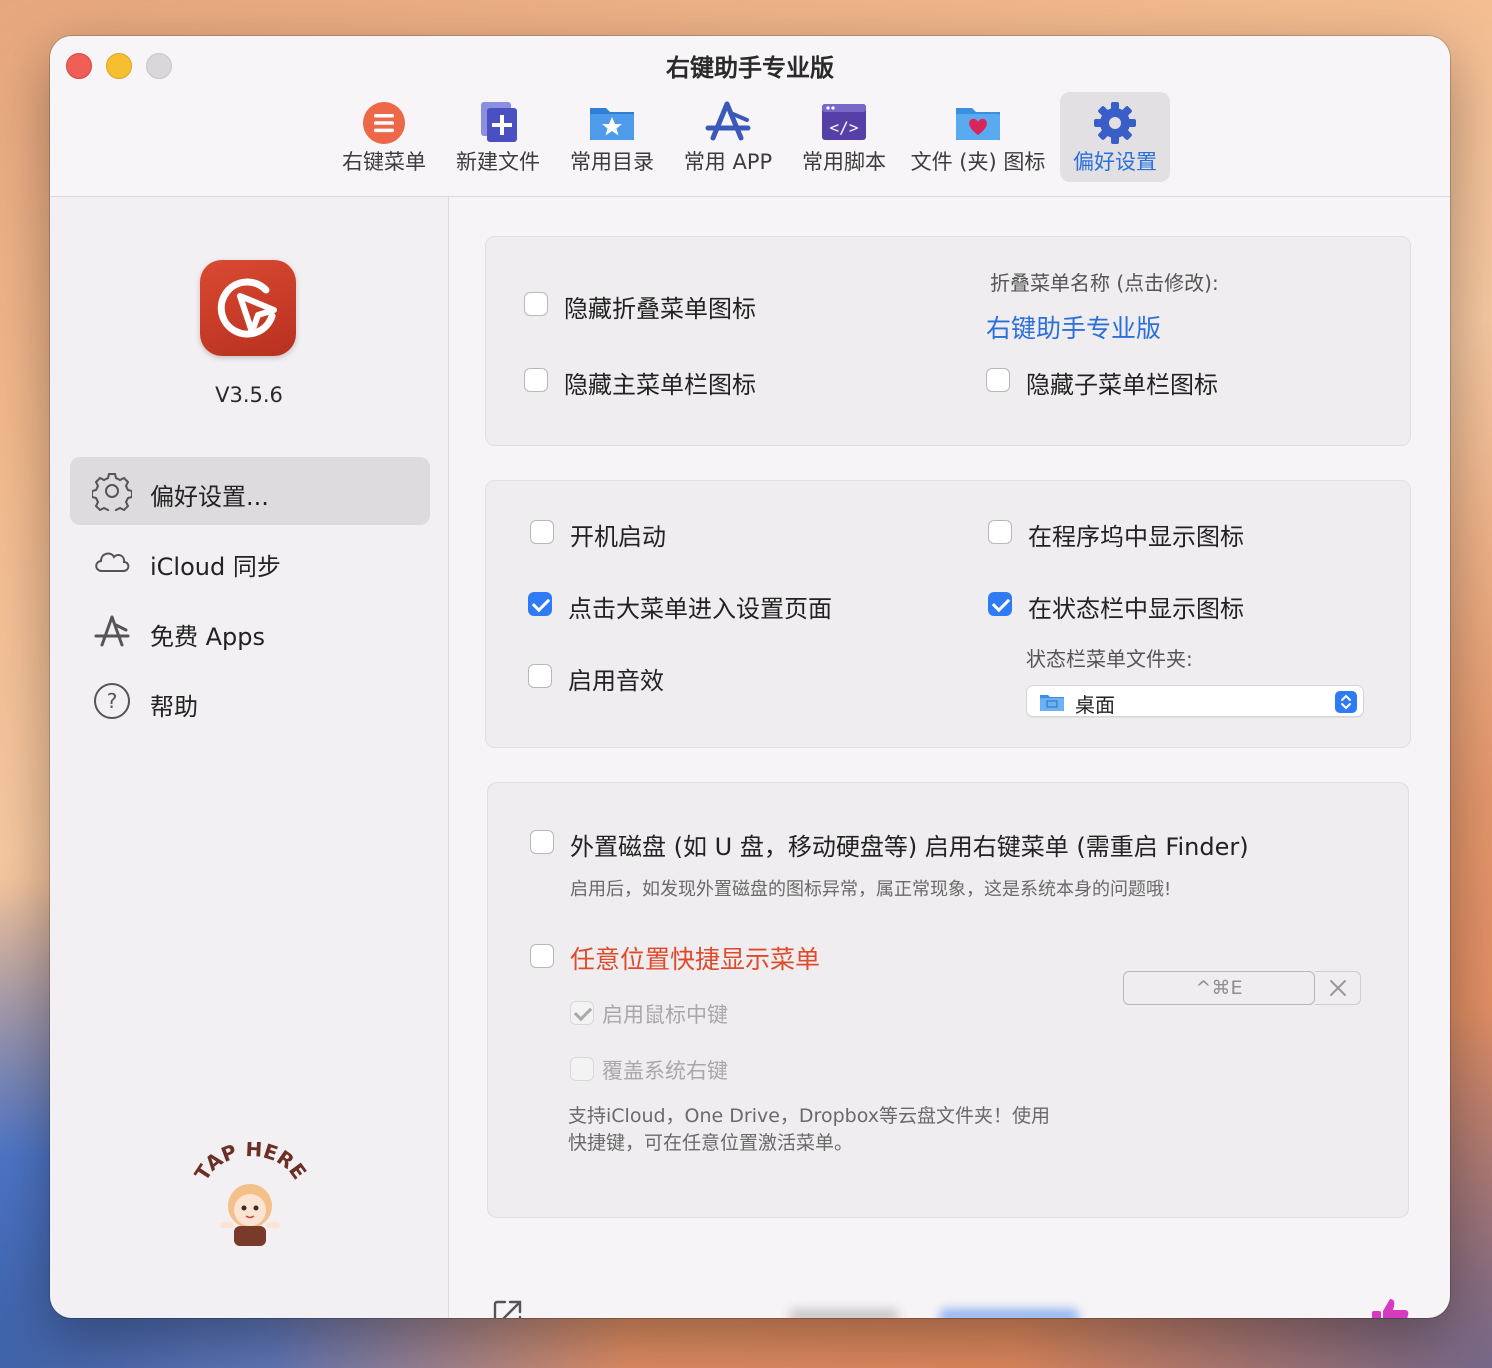 This screenshot has height=1368, width=1492. What do you see at coordinates (1219, 988) in the screenshot?
I see `hotkey-recorder: ^⌘E` at bounding box center [1219, 988].